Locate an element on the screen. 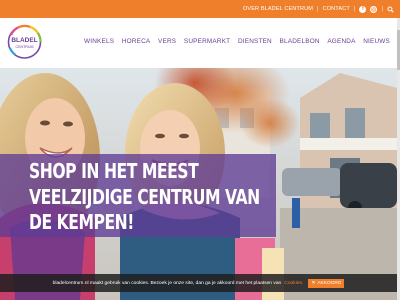  headline-line-1: SHOP IN HET MEEST is located at coordinates (114, 171).